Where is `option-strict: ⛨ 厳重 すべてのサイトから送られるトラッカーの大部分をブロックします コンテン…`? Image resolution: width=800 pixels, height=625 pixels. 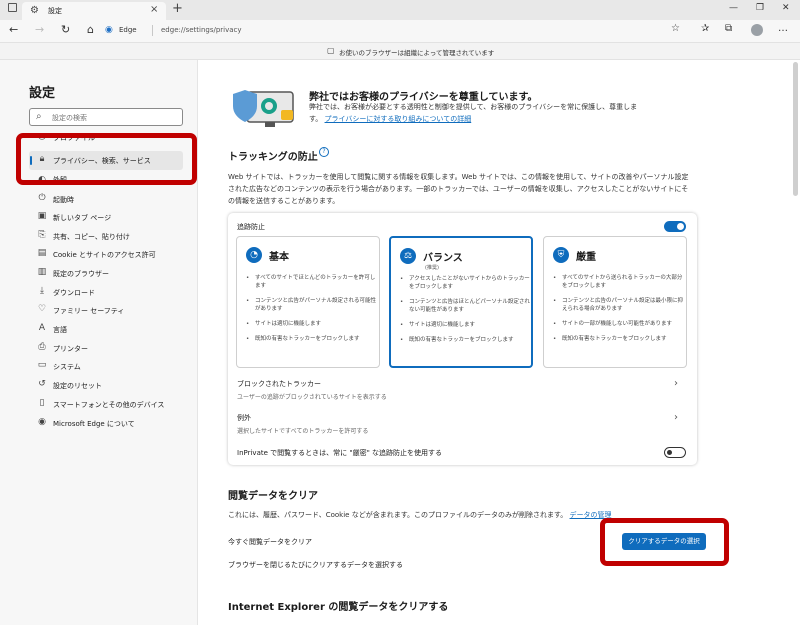
option-strict: ⛨ 厳重 すべてのサイトから送られるトラッカーの大部分をブロックします コンテン… is located at coordinates (615, 302).